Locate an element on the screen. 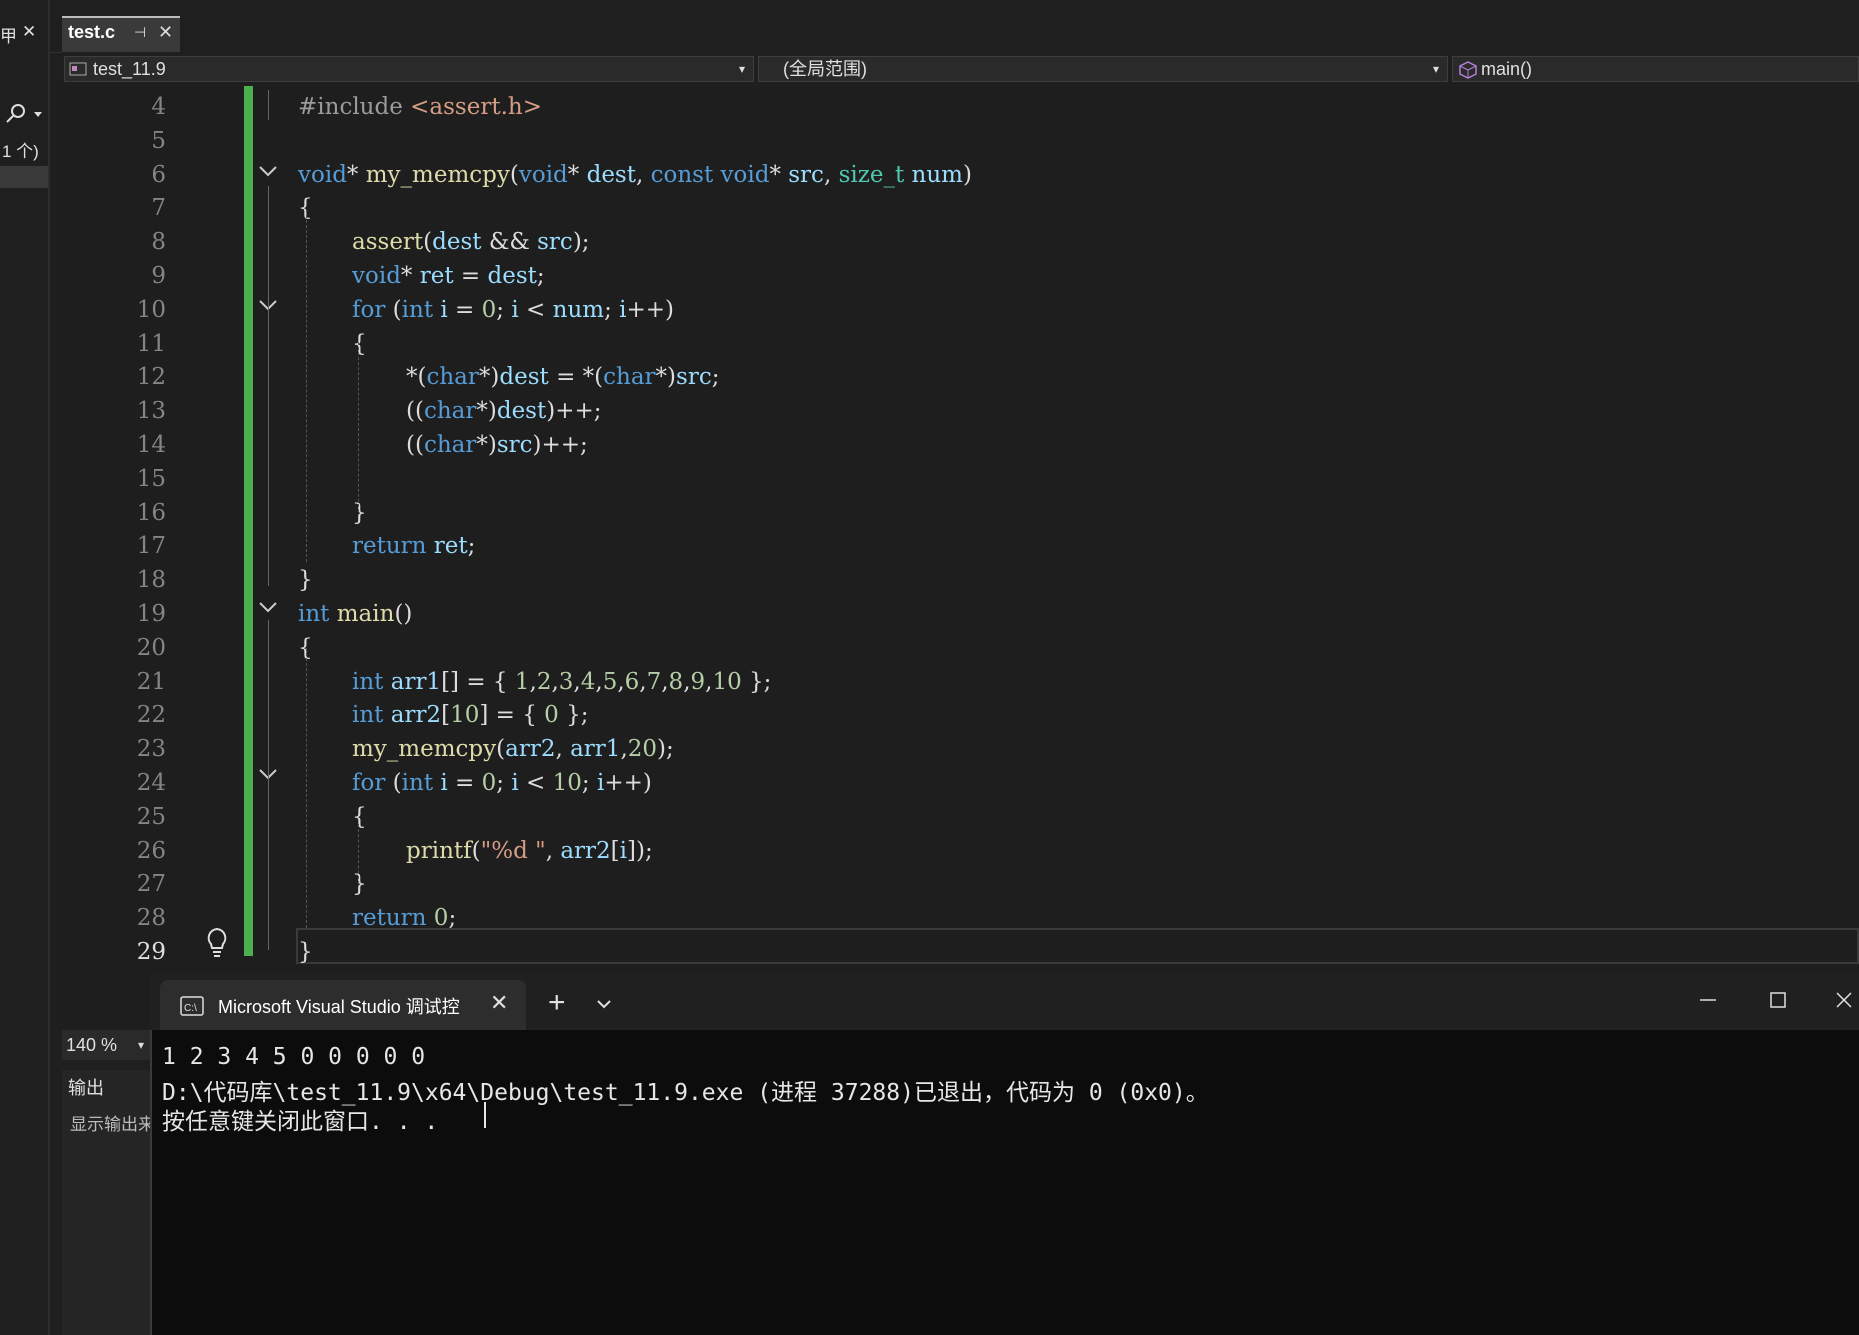 This screenshot has height=1335, width=1859. line-number: 17 is located at coordinates (151, 546).